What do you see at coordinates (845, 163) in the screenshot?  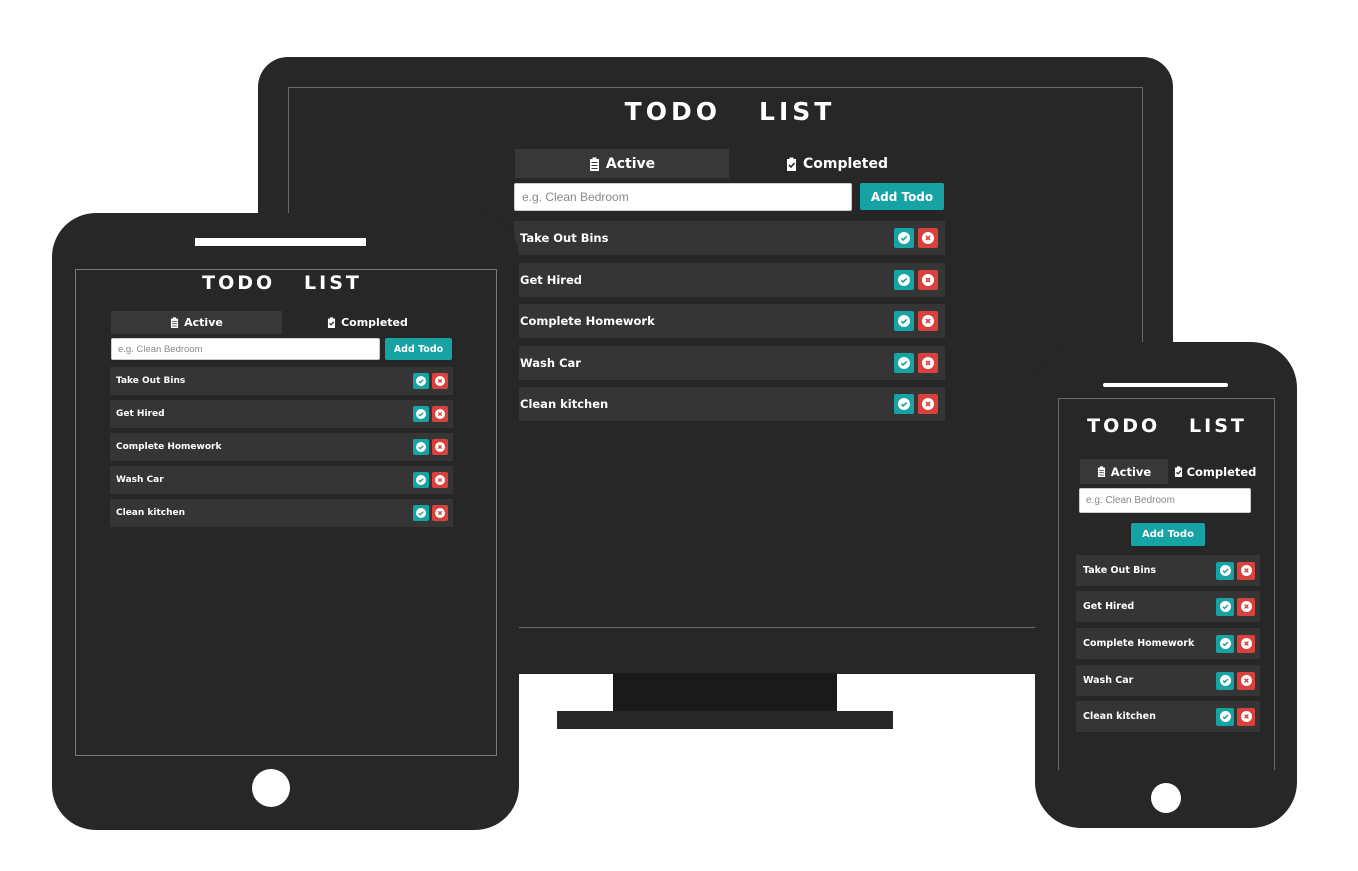 I see `tab-completed-label: Completed` at bounding box center [845, 163].